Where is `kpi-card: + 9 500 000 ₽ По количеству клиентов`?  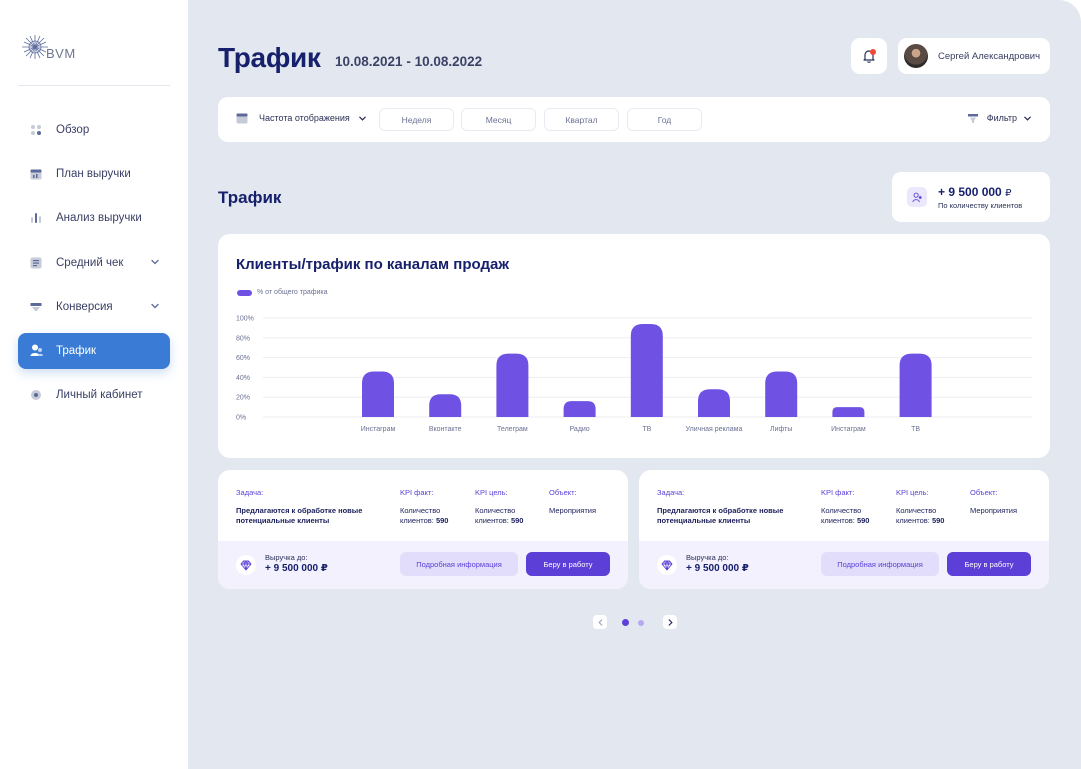
kpi-card: + 9 500 000 ₽ По количеству клиентов is located at coordinates (971, 197).